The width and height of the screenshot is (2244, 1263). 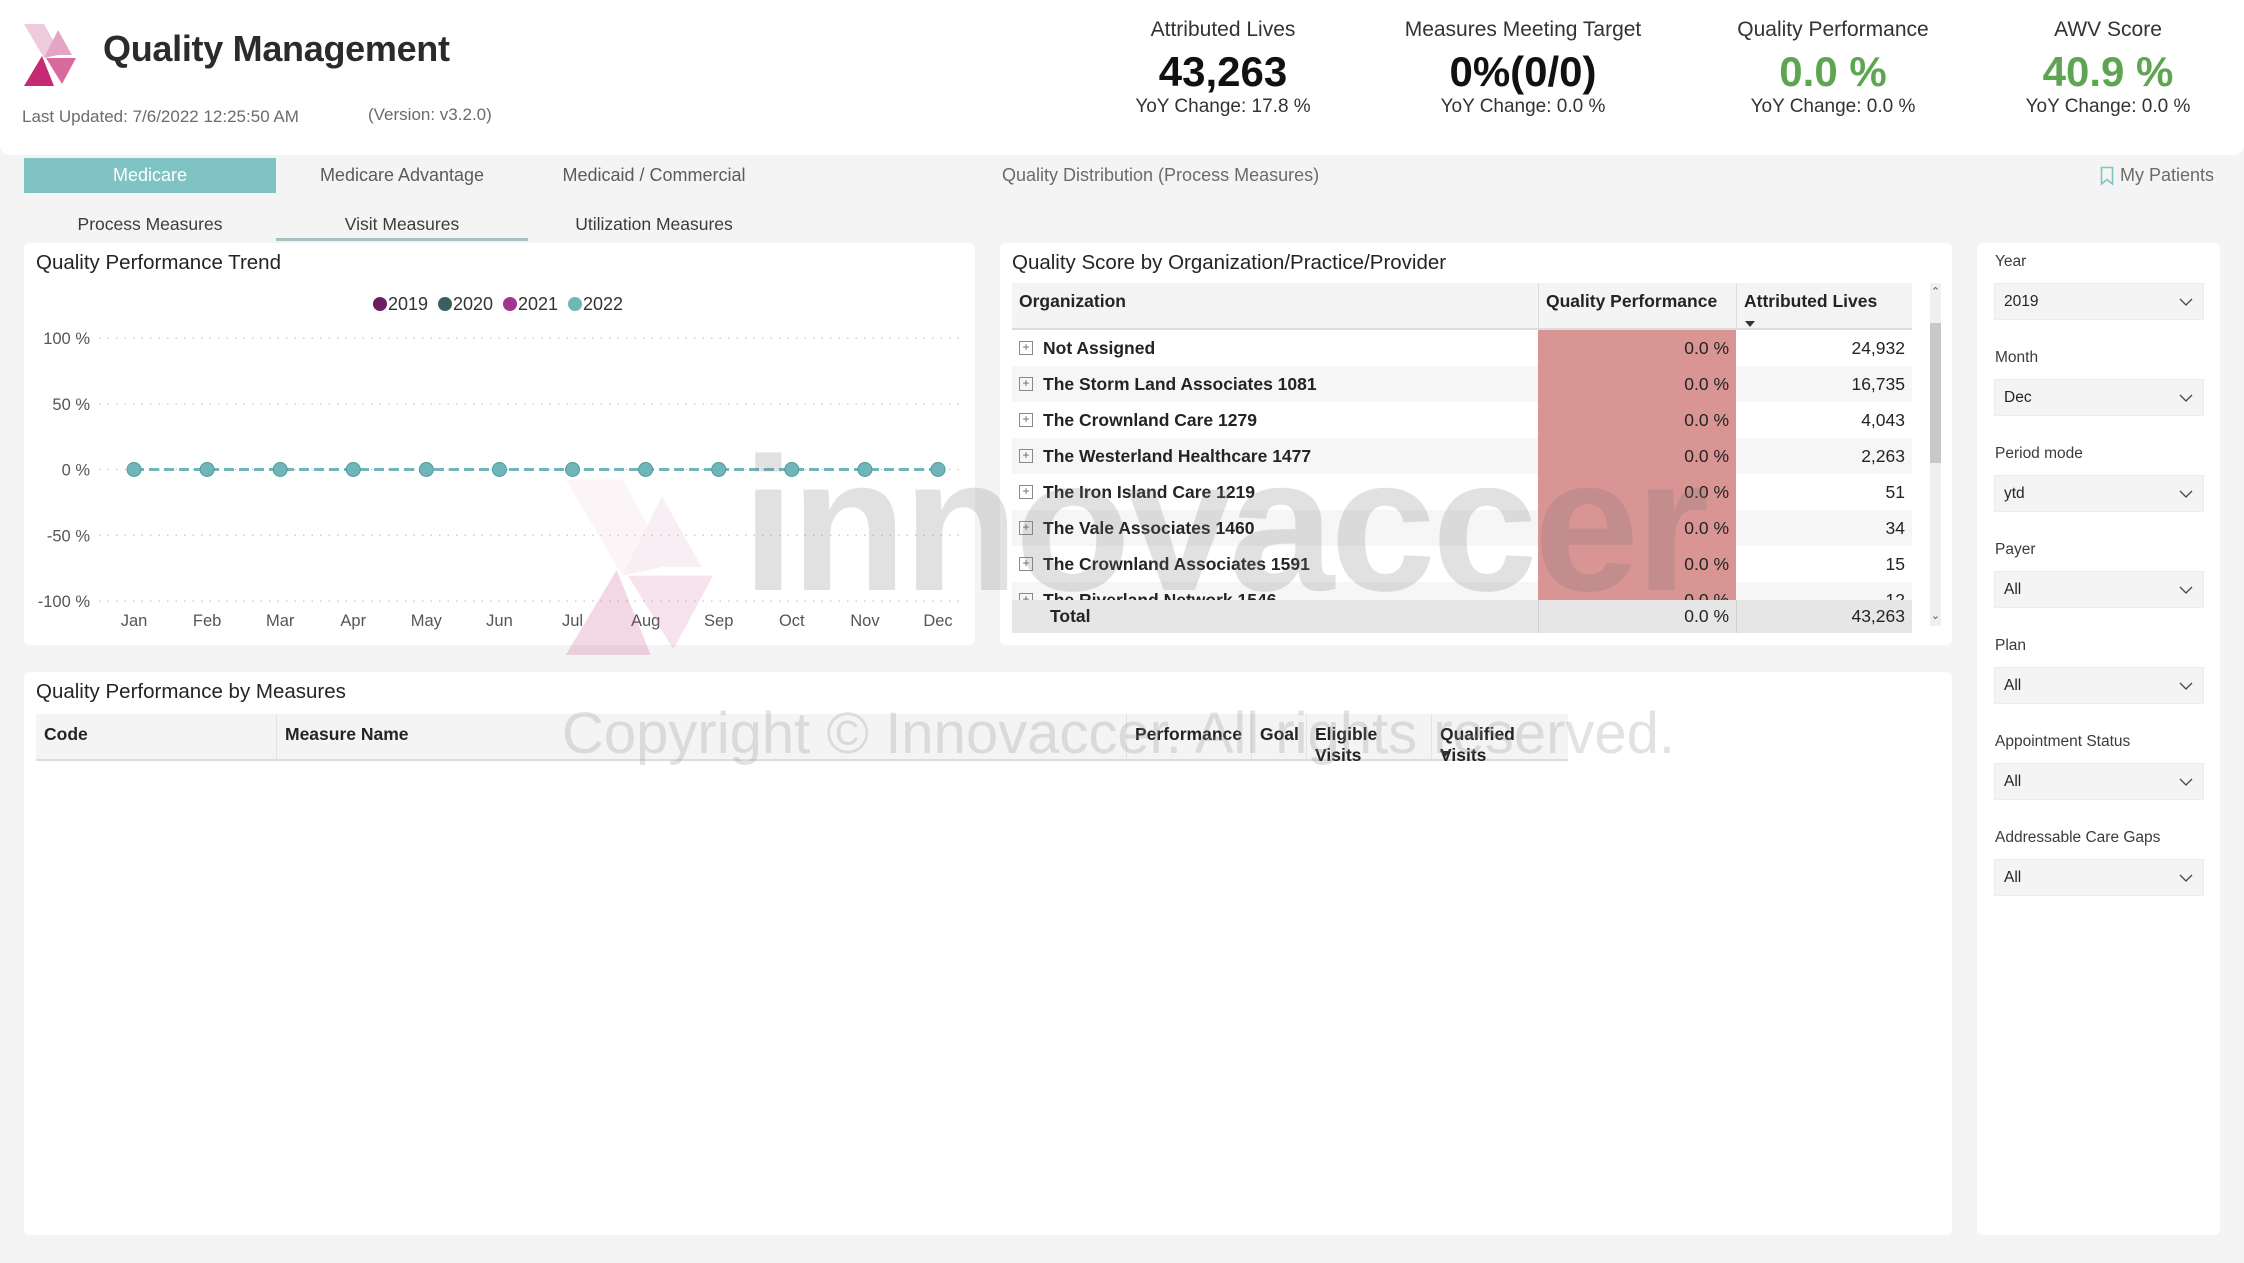 What do you see at coordinates (1275, 305) in the screenshot?
I see `column-header-organization: Organization` at bounding box center [1275, 305].